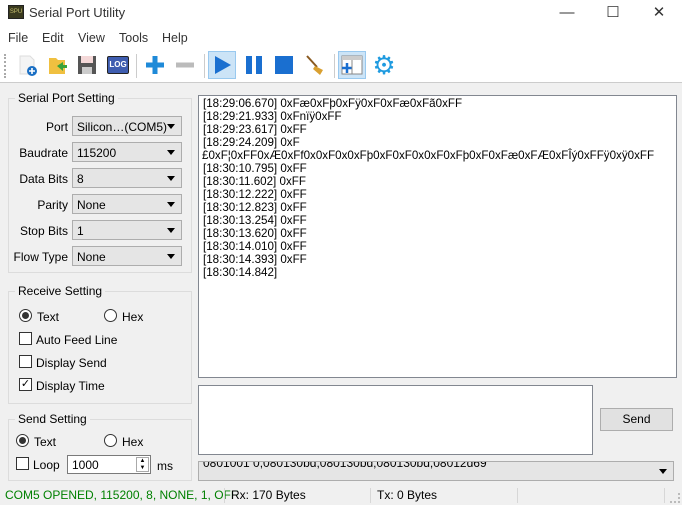 The height and width of the screenshot is (505, 682). What do you see at coordinates (407, 495) in the screenshot?
I see `tx-count: Tx: 0 Bytes` at bounding box center [407, 495].